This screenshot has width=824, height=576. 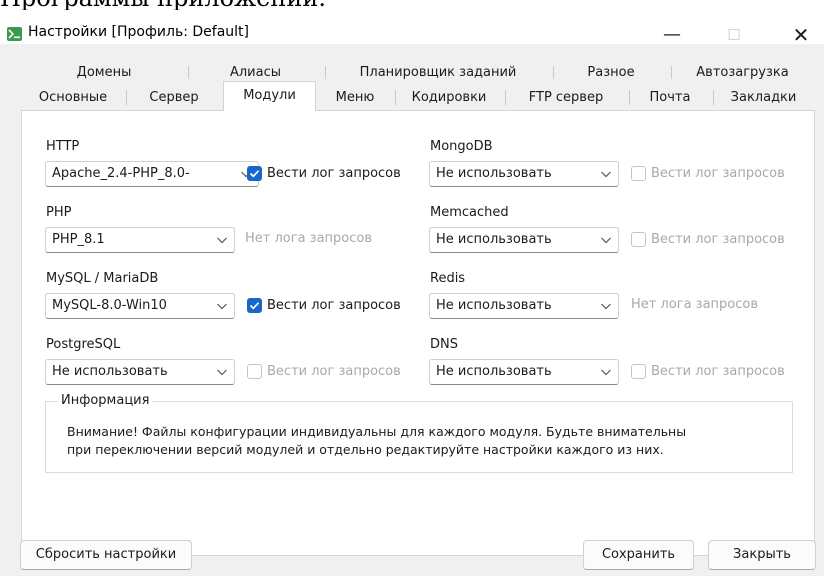 What do you see at coordinates (461, 146) in the screenshot?
I see `mongodb-label: MongoDB` at bounding box center [461, 146].